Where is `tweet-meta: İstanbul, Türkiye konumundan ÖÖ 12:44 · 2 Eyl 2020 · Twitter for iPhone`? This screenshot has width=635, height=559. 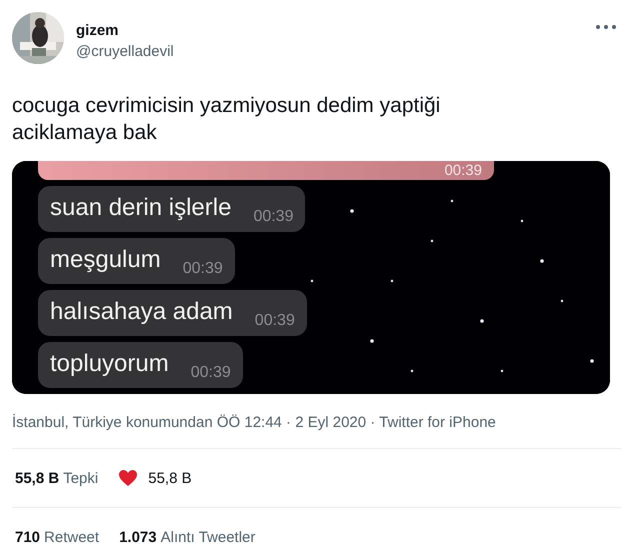
tweet-meta: İstanbul, Türkiye konumundan ÖÖ 12:44 · 2 Eyl 2020 · Twitter for iPhone is located at coordinates (254, 422).